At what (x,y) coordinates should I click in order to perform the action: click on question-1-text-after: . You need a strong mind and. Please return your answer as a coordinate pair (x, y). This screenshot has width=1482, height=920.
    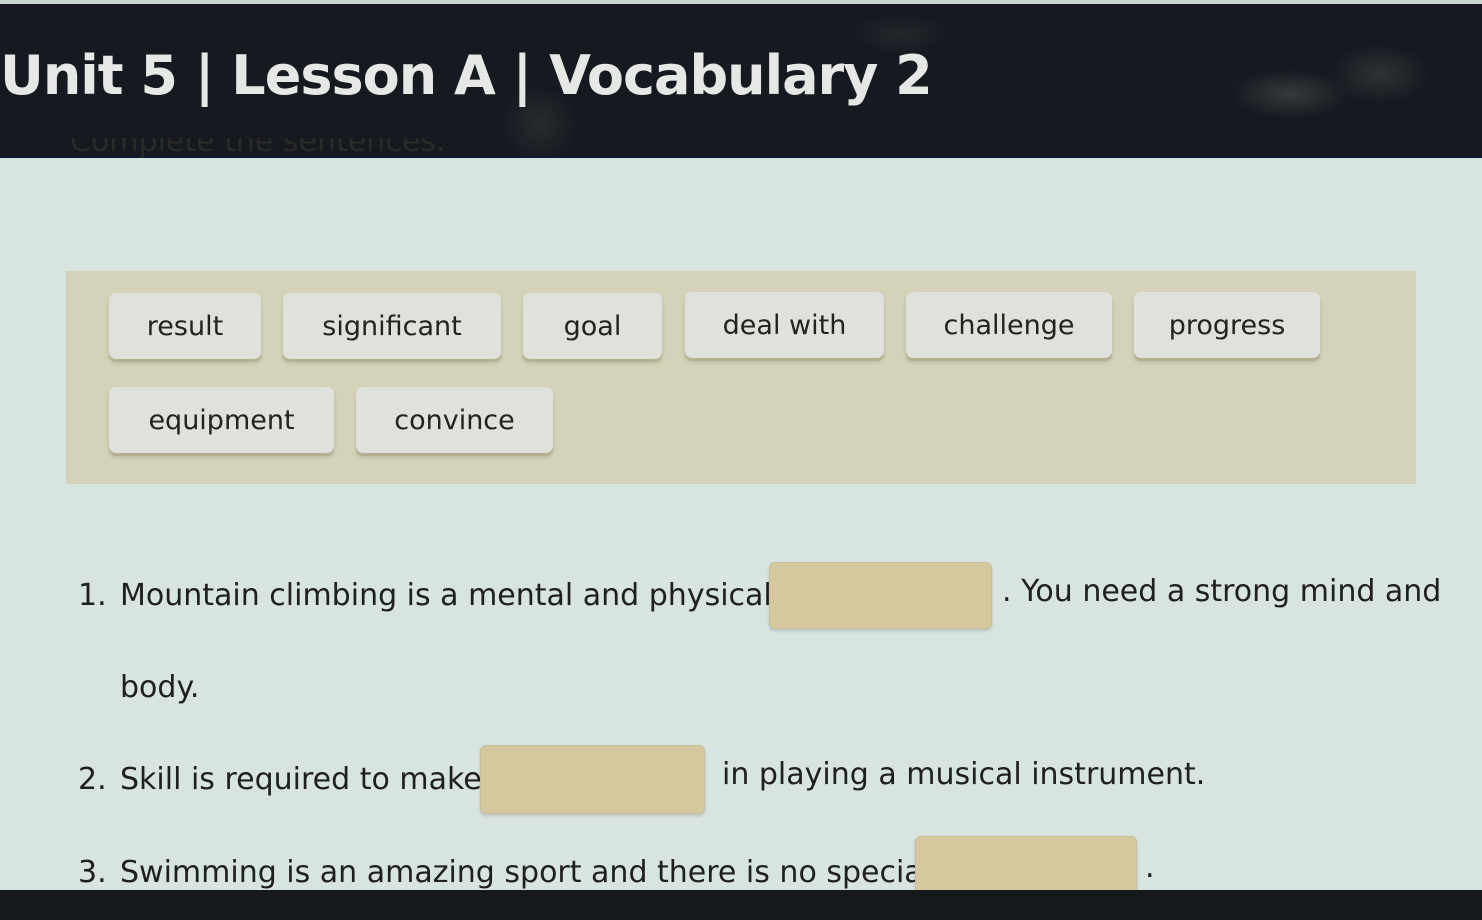
    Looking at the image, I should click on (1222, 591).